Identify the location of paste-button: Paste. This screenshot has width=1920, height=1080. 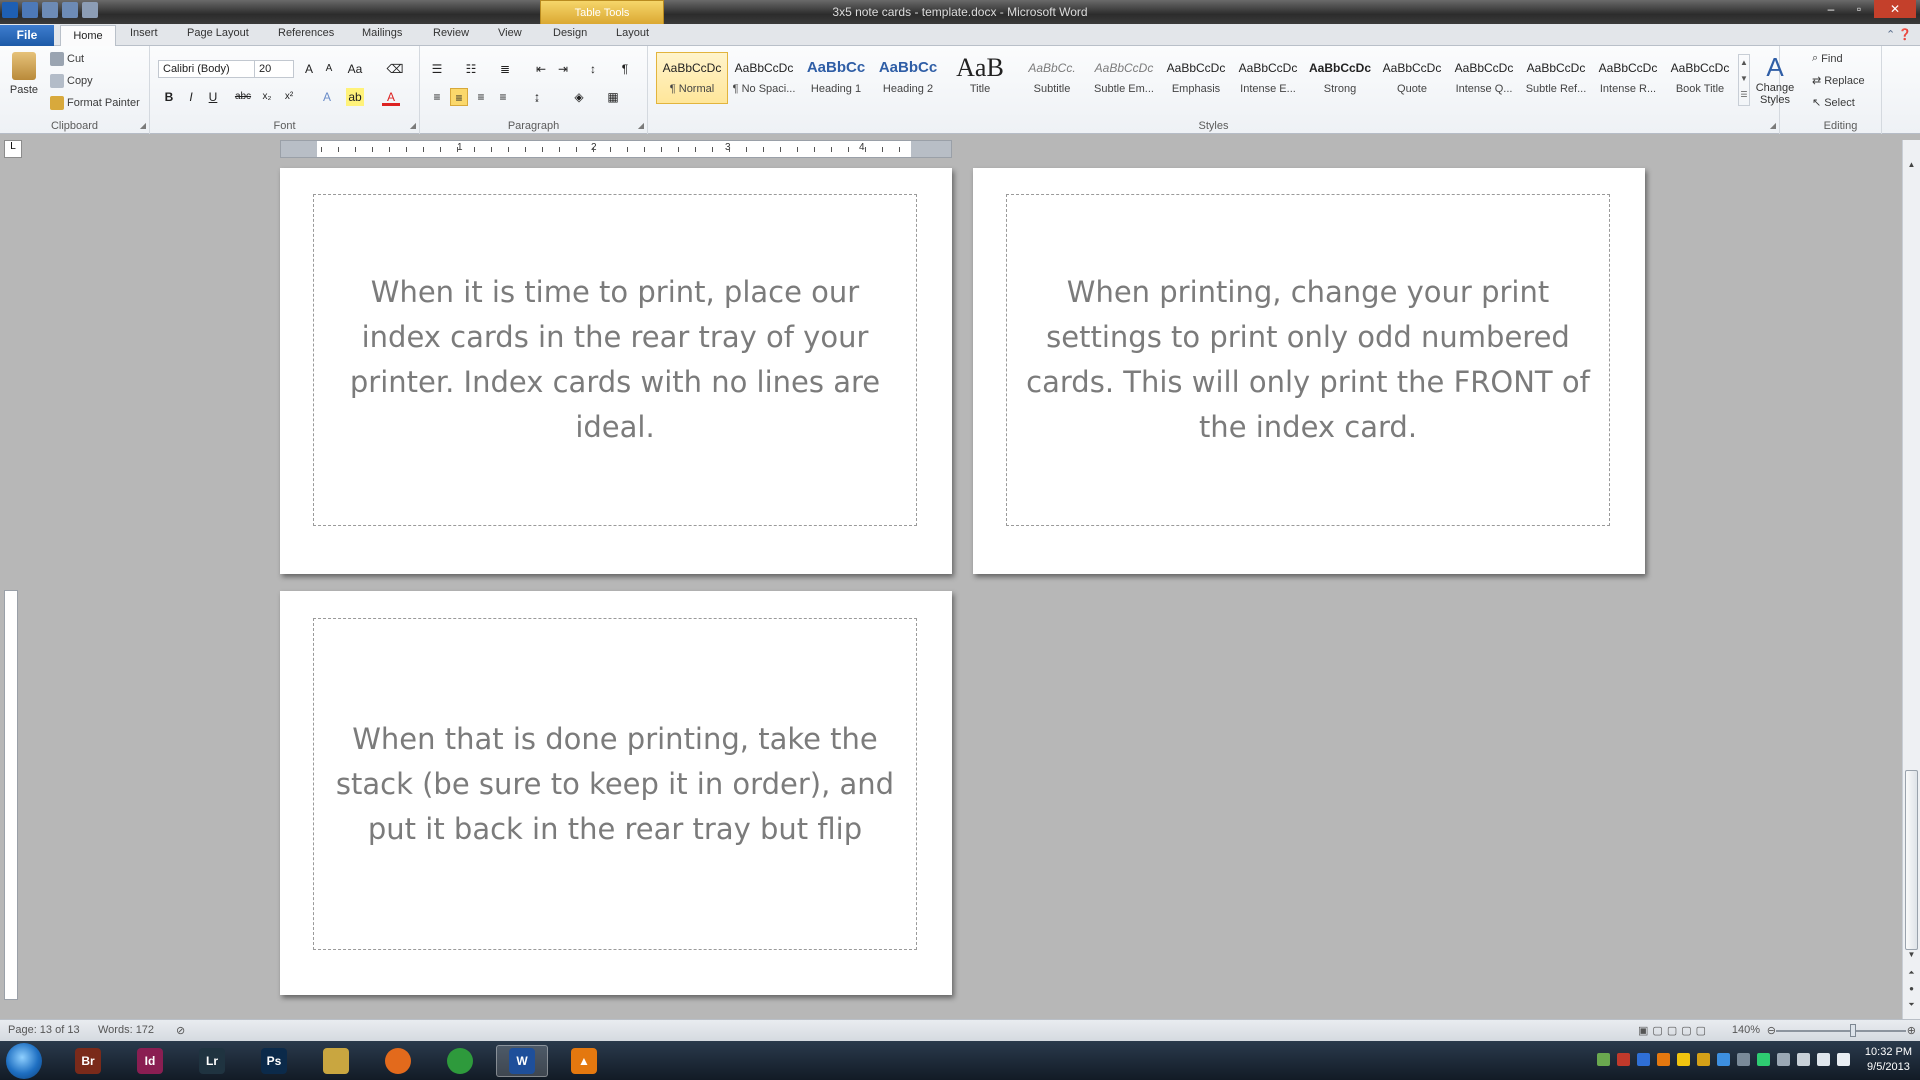
(24, 74).